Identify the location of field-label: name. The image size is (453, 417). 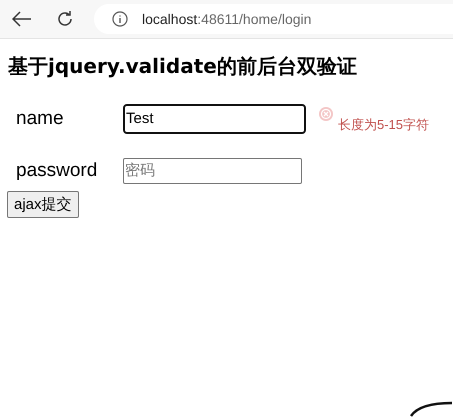
(40, 119).